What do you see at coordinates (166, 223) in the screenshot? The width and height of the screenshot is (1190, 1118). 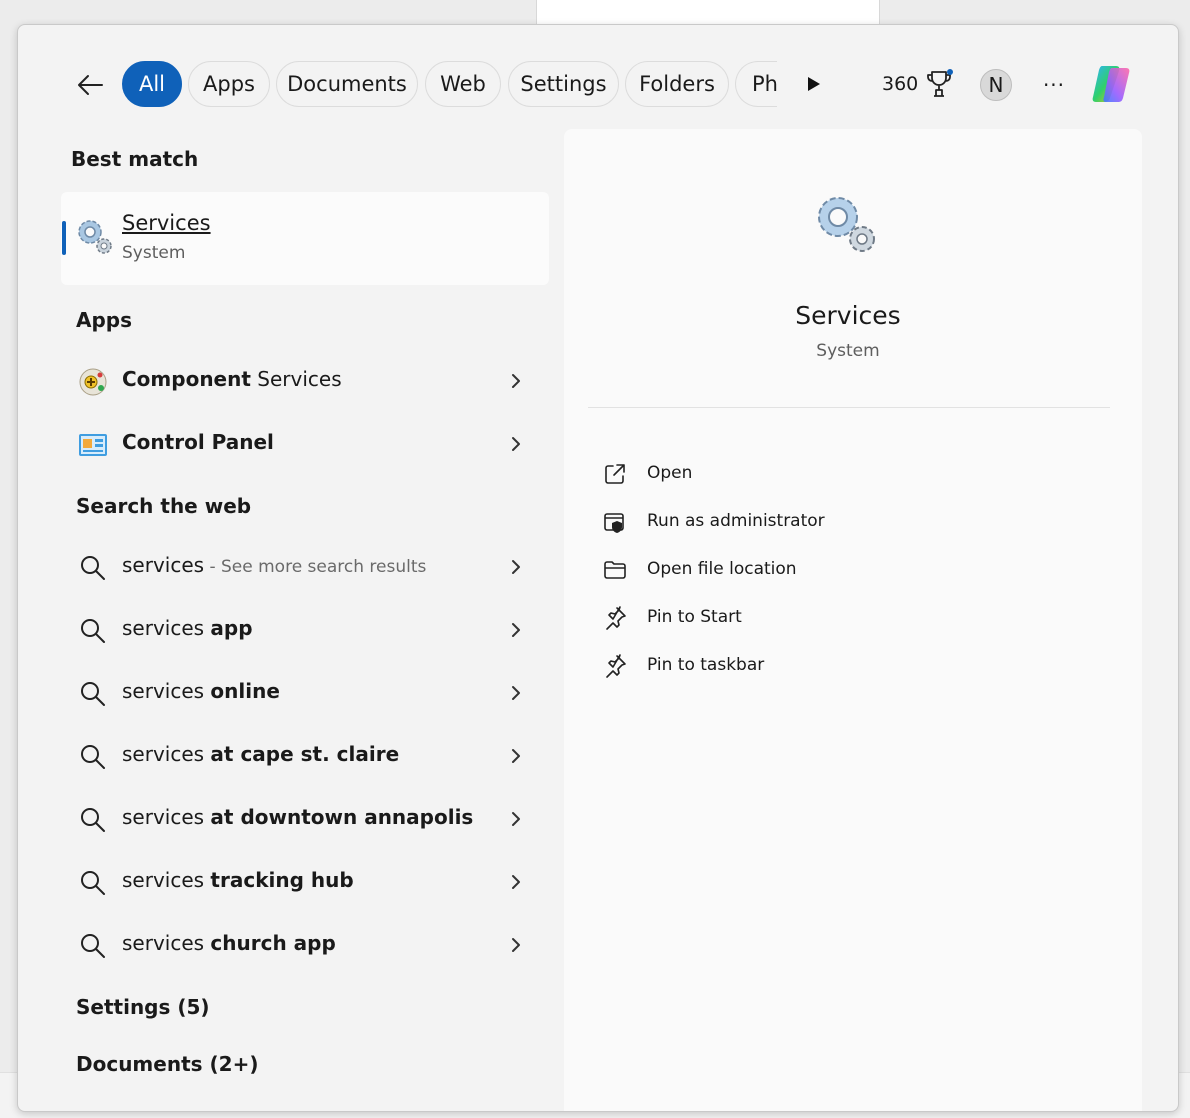 I see `best-match-title: Services` at bounding box center [166, 223].